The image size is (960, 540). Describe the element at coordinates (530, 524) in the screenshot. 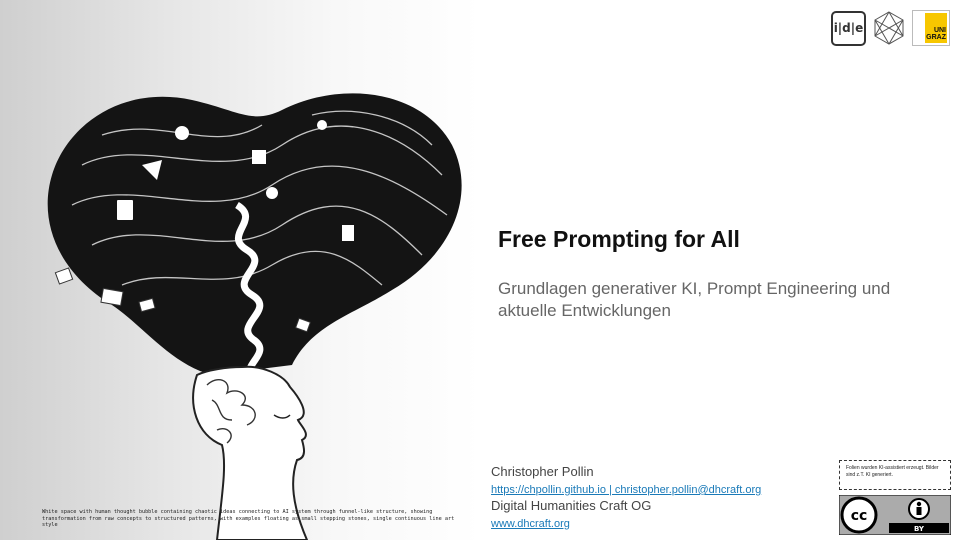

I see `organization-link: www.dhcraft.org` at that location.